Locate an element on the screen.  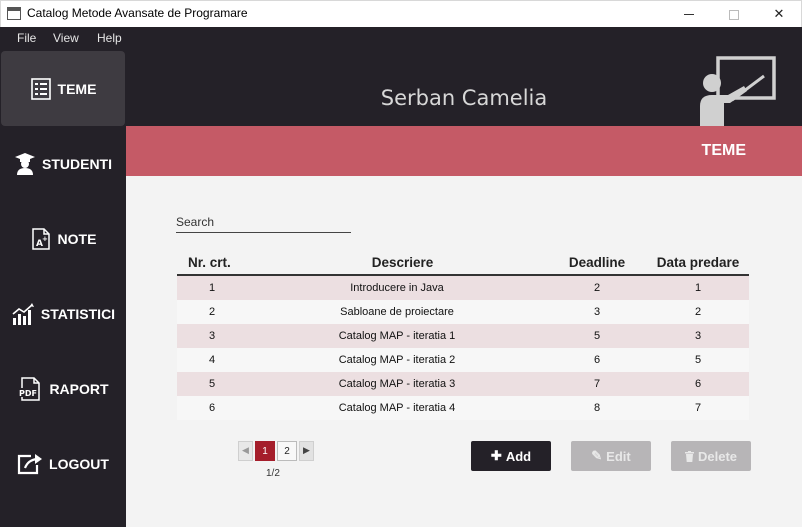
cell-descriere: Catalog MAP - iteratia 2 is located at coordinates (397, 360).